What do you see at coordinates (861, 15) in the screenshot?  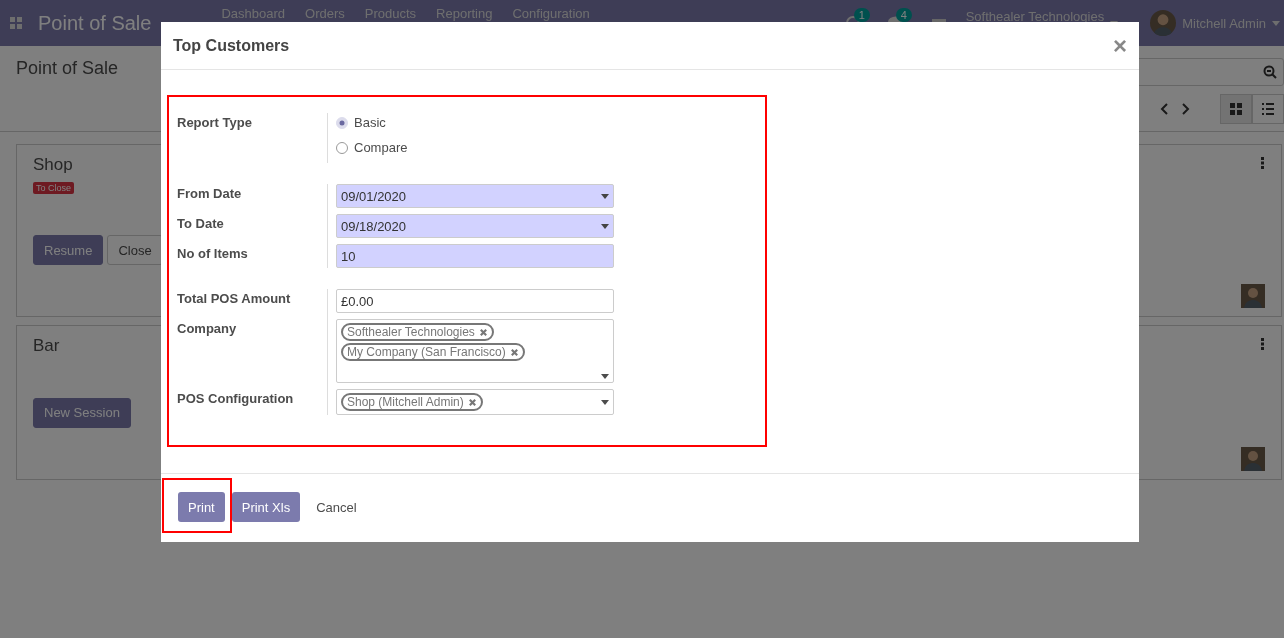 I see `activity-count: 1` at bounding box center [861, 15].